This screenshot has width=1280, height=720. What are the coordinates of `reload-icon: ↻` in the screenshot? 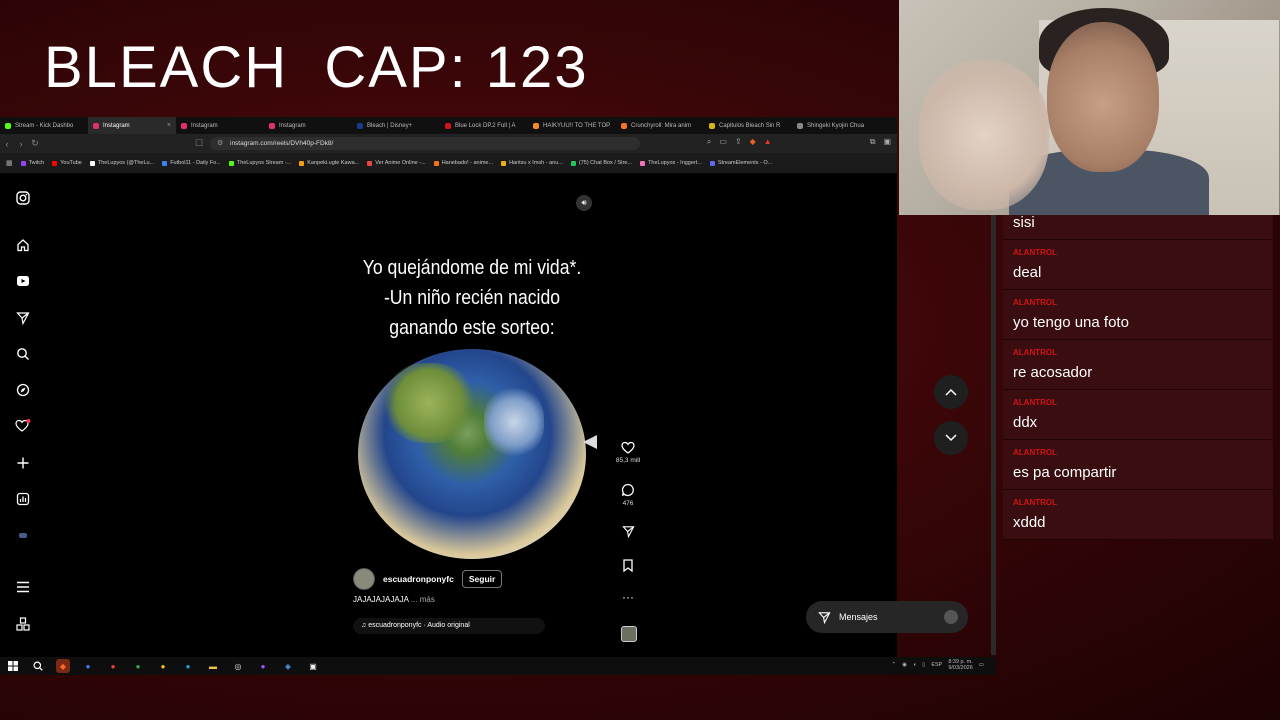 It's located at (35, 143).